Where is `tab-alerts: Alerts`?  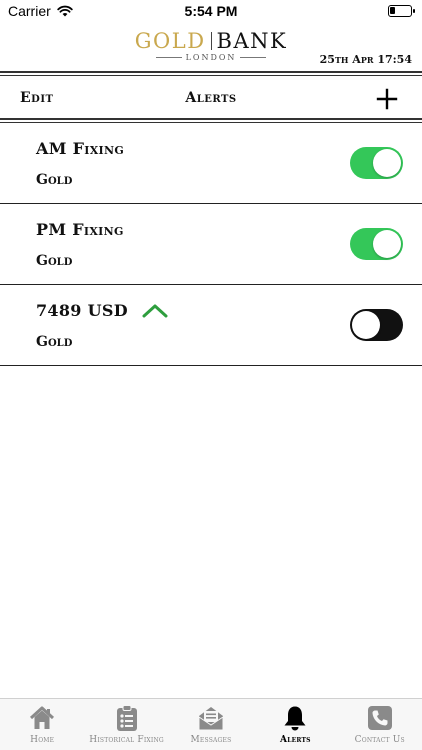
tab-alerts: Alerts is located at coordinates (295, 724).